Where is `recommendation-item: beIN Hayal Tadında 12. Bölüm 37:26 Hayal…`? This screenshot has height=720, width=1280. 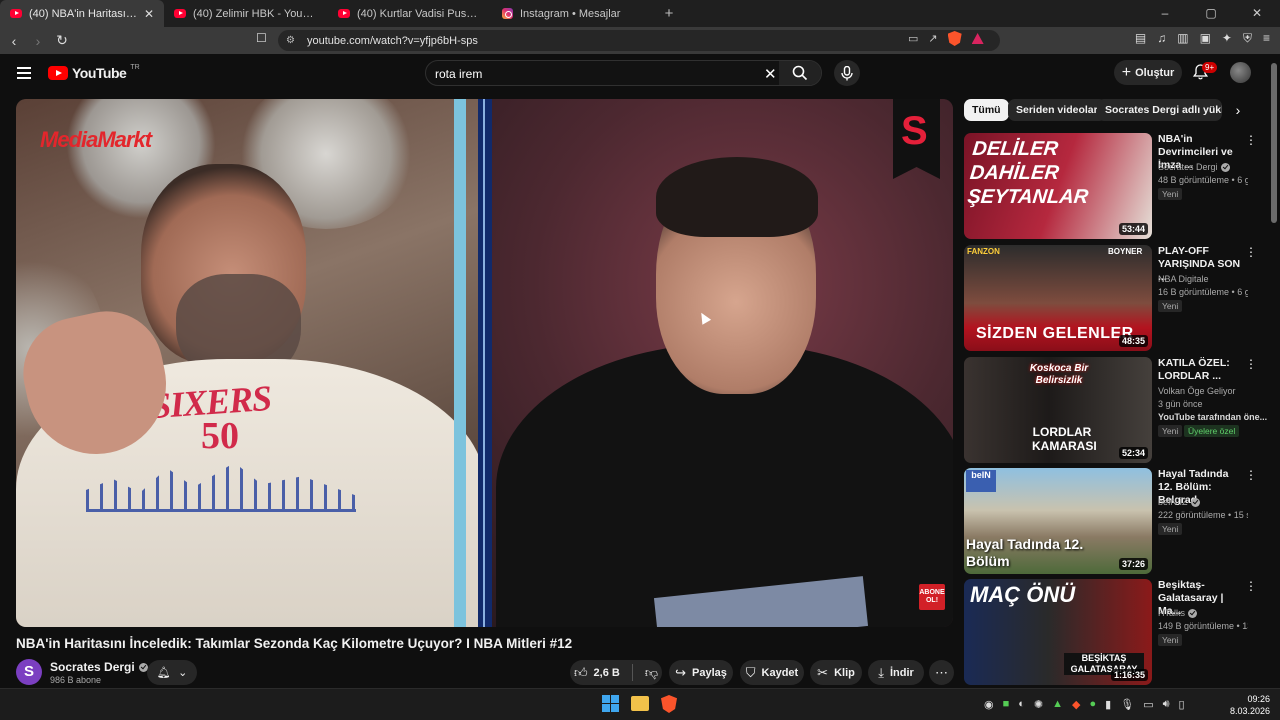 recommendation-item: beIN Hayal Tadında 12. Bölüm 37:26 Hayal… is located at coordinates (1114, 521).